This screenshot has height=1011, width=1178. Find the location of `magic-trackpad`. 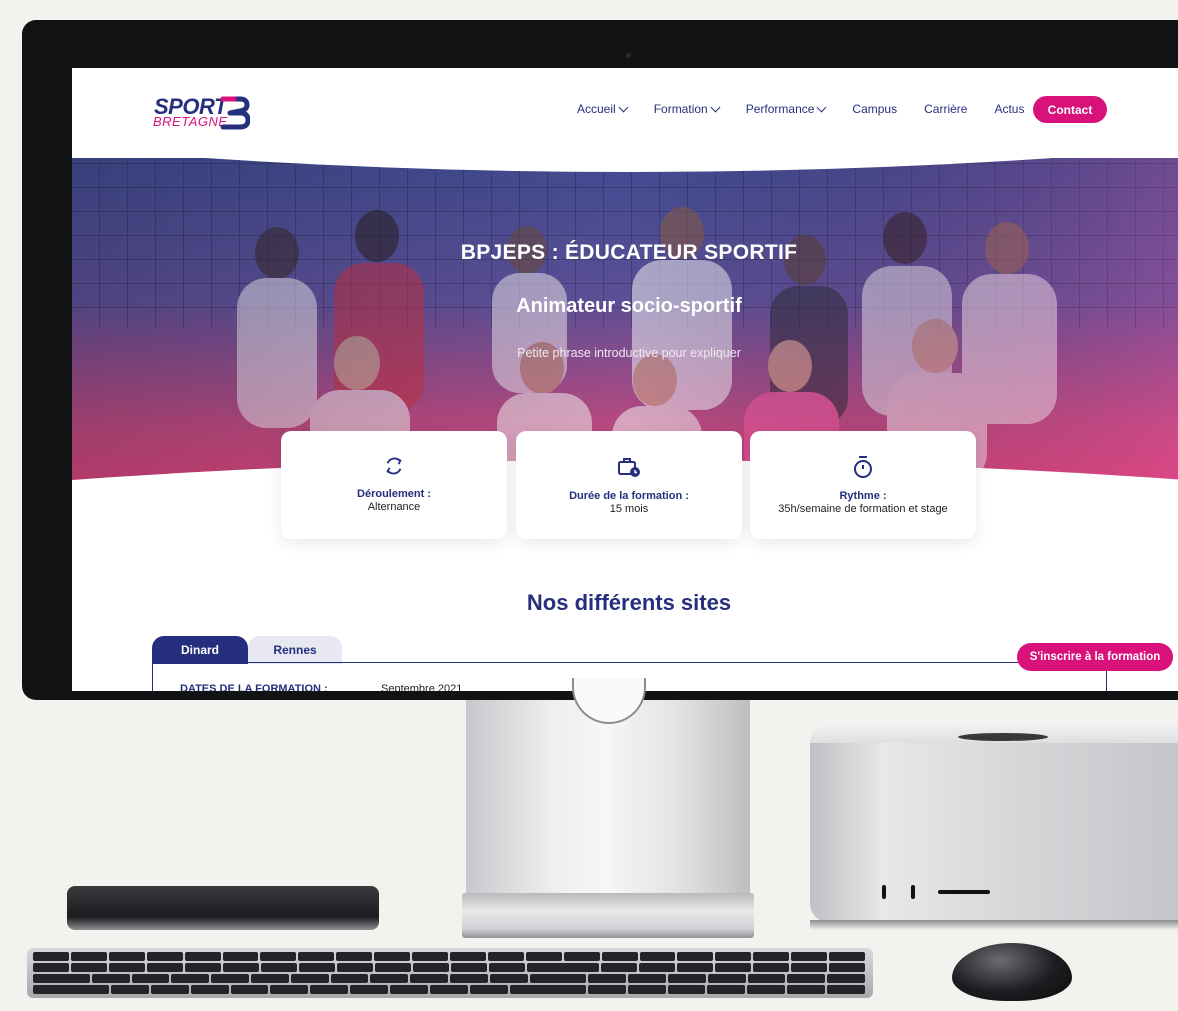

magic-trackpad is located at coordinates (223, 908).